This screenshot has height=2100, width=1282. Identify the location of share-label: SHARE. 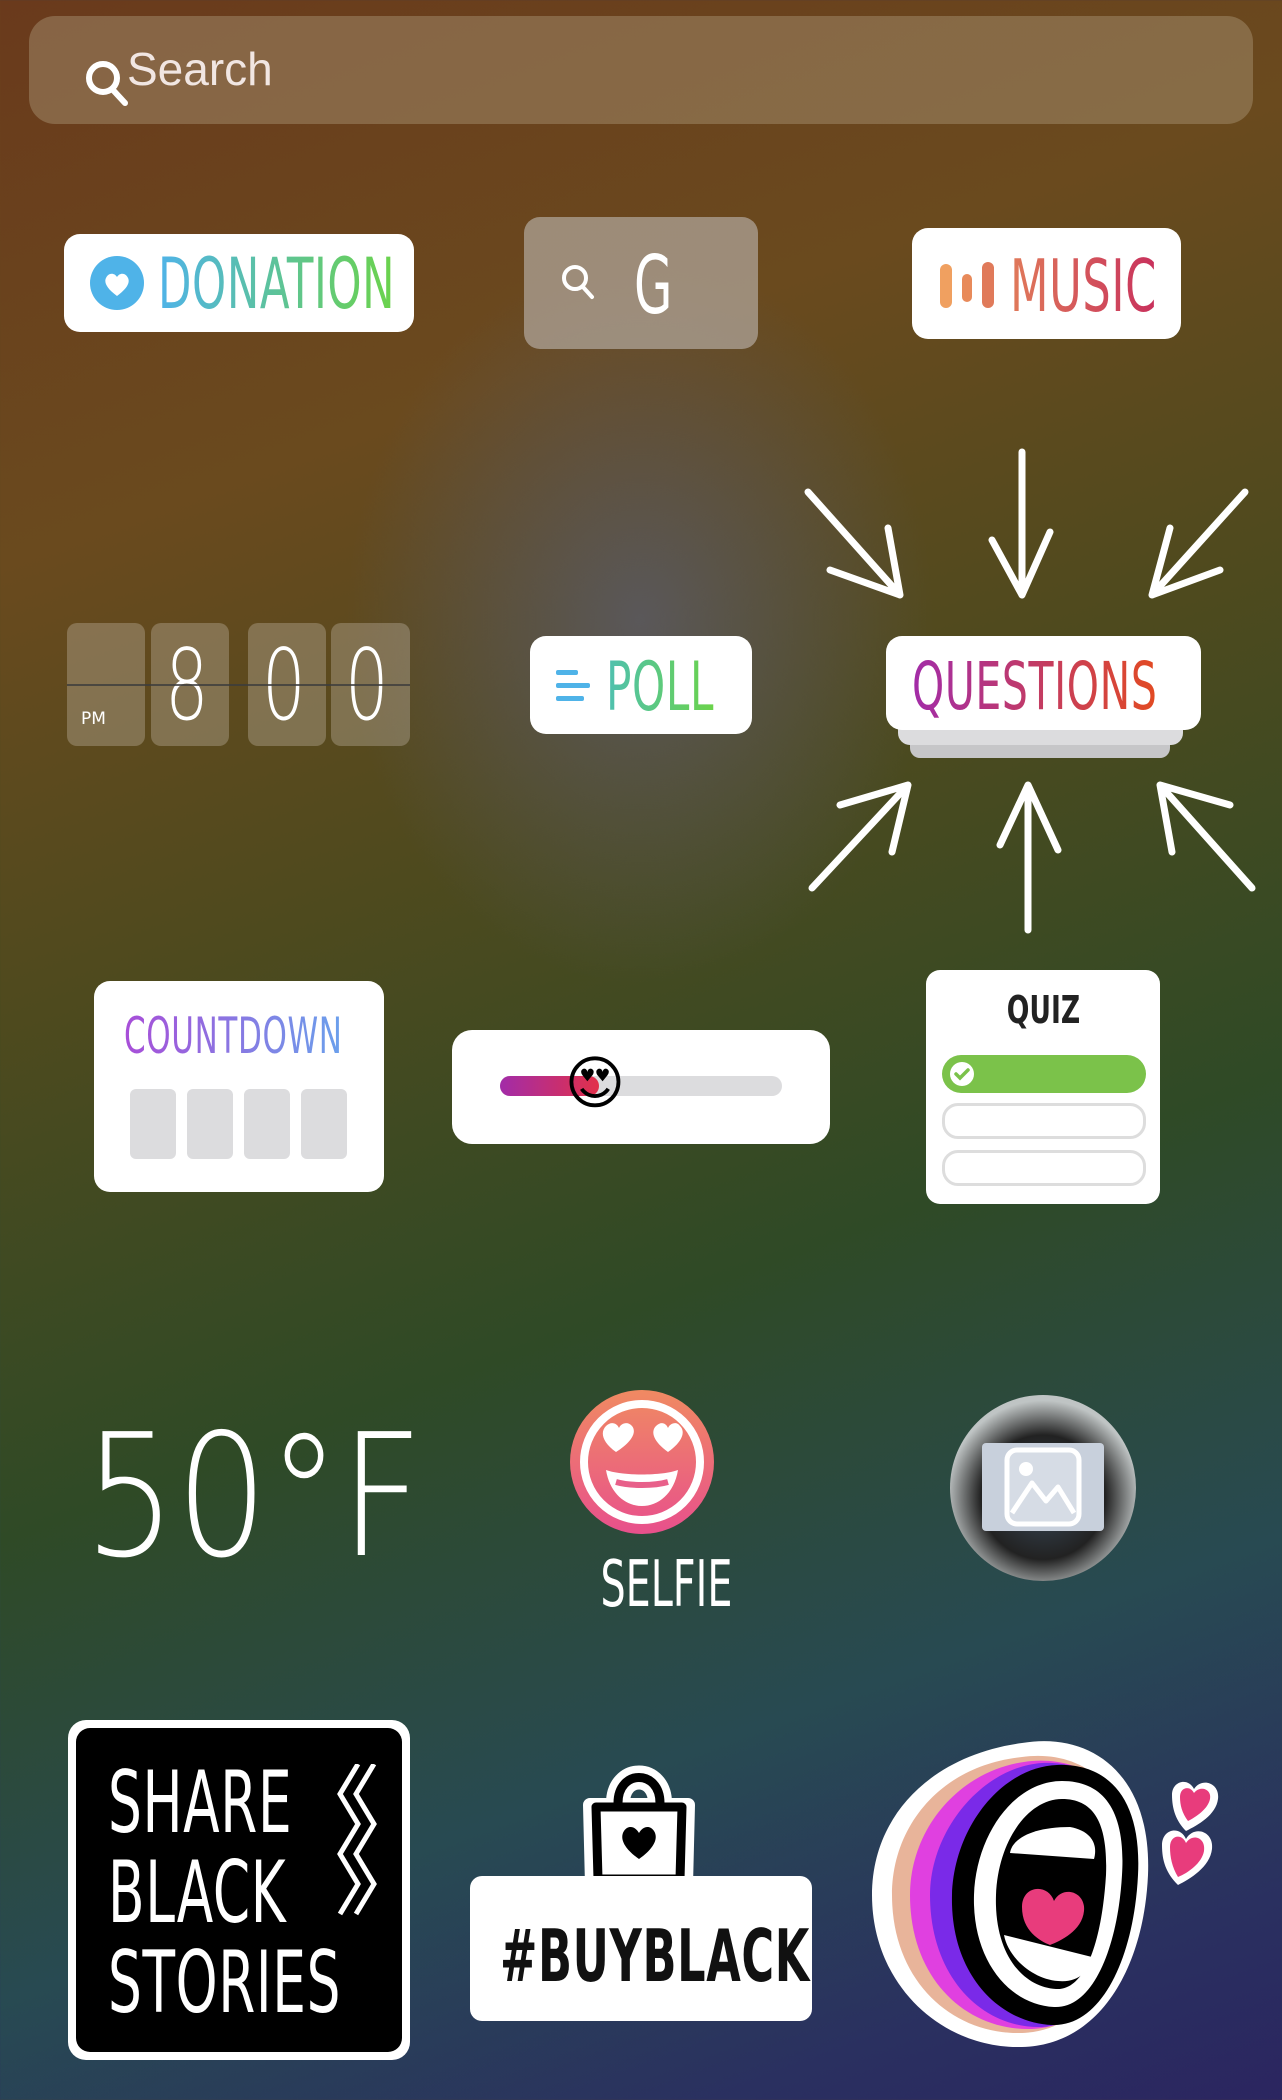
(200, 1803).